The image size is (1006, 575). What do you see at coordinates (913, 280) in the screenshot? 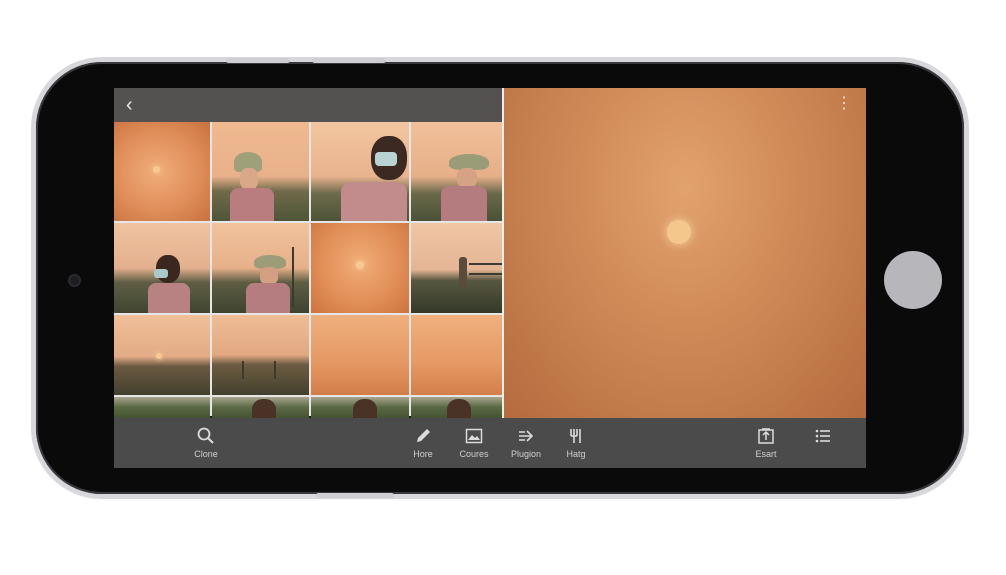
I see `home-button` at bounding box center [913, 280].